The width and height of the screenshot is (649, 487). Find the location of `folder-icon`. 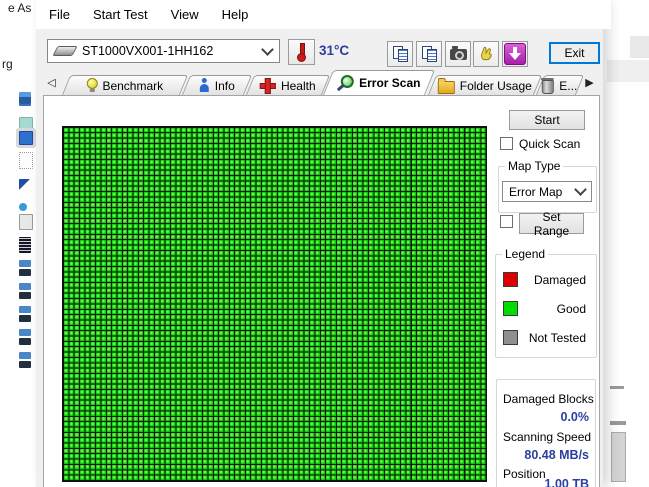

folder-icon is located at coordinates (446, 87).